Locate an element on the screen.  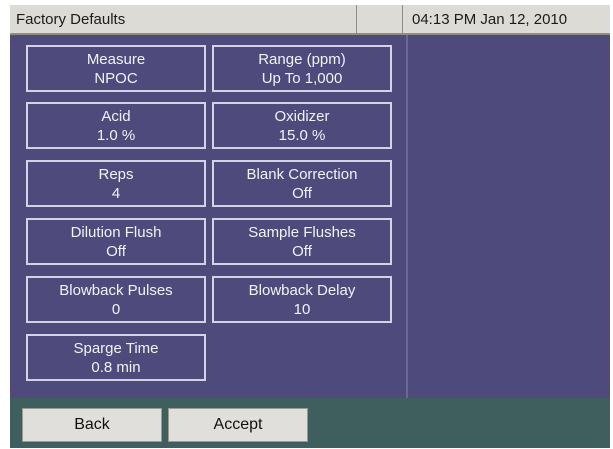
setting-blowback-delay: Blowback Delay 10 is located at coordinates (302, 299).